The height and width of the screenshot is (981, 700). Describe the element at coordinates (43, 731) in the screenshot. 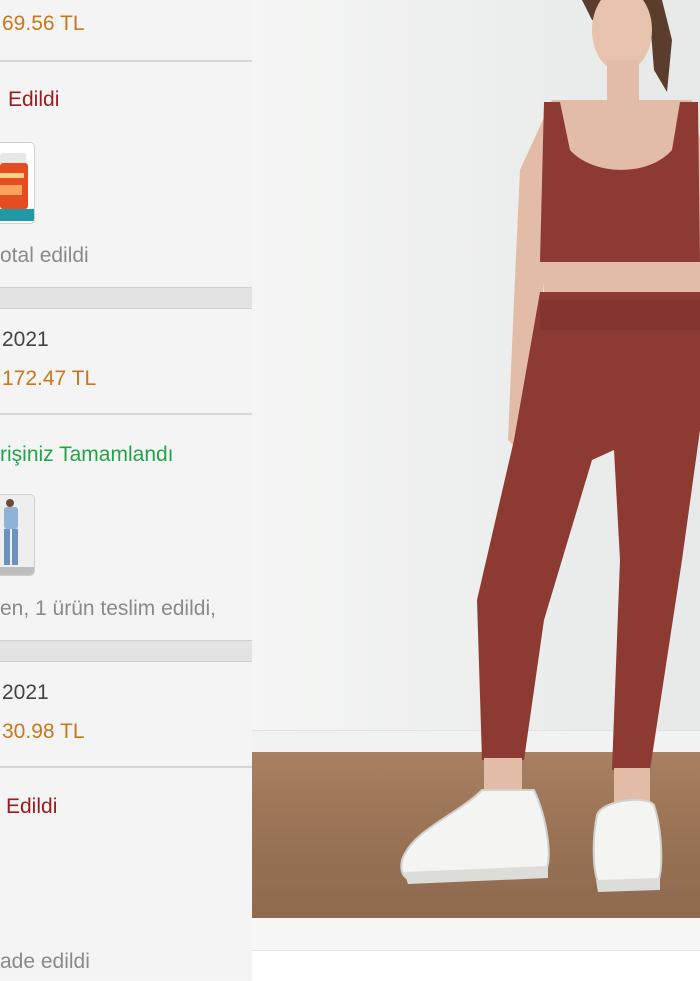

I see `order-price: 30.98 TL` at that location.